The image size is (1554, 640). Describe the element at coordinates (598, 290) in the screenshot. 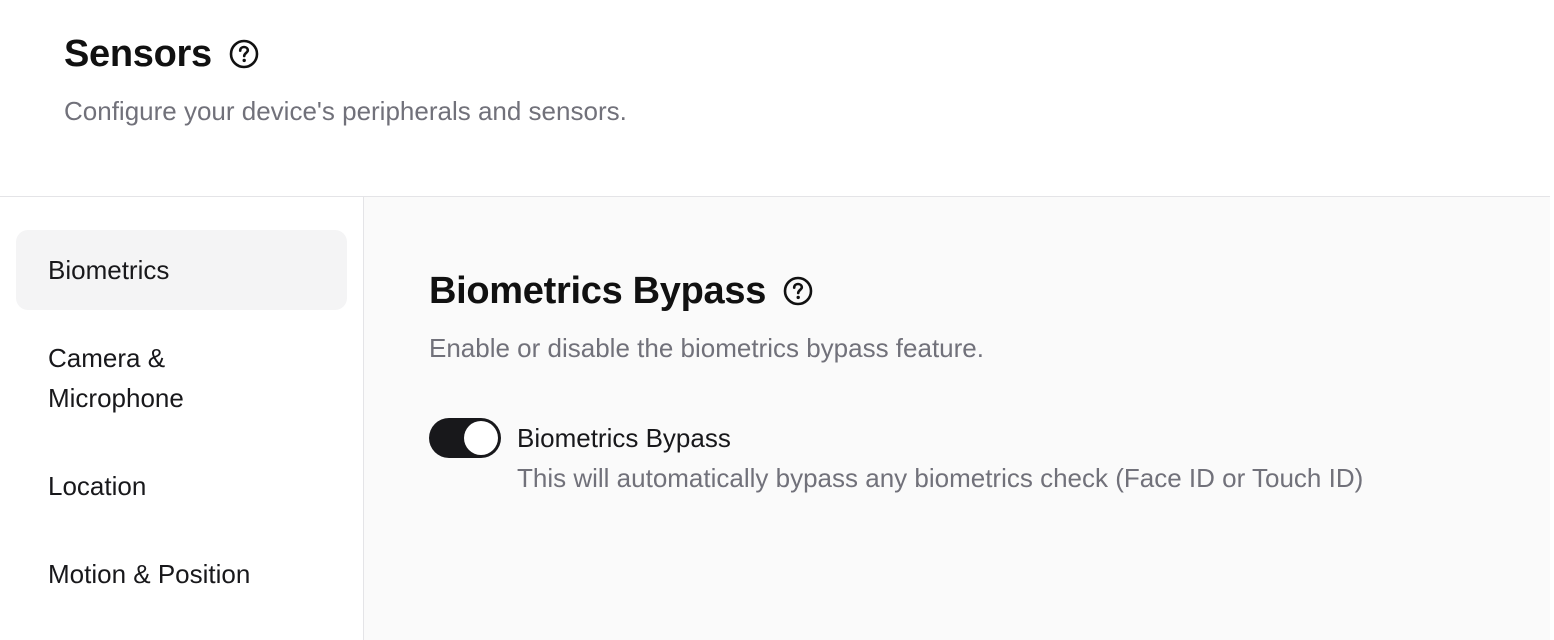

I see `section-title: Biometrics Bypass` at that location.